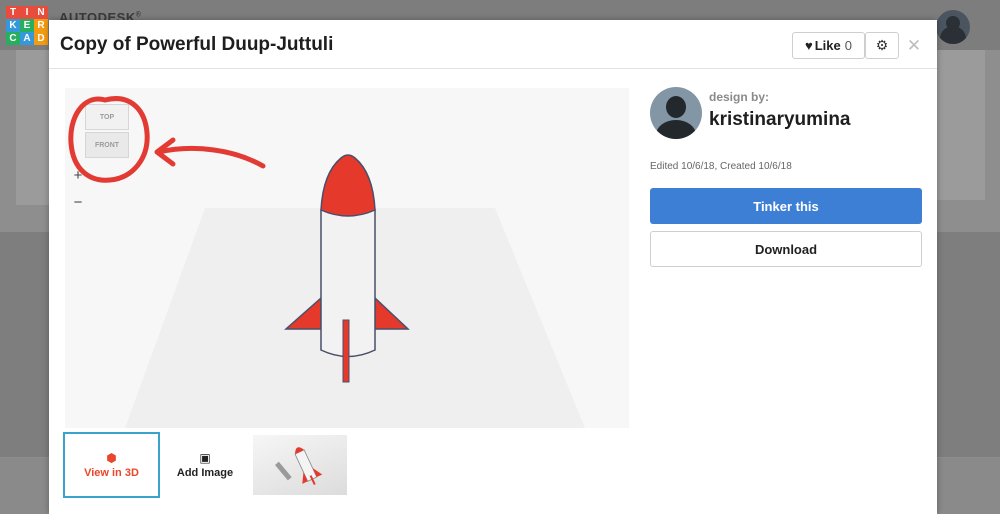 The height and width of the screenshot is (514, 1000). I want to click on view-in-3d-thumbnail: ⬢ View in 3D, so click(111, 465).